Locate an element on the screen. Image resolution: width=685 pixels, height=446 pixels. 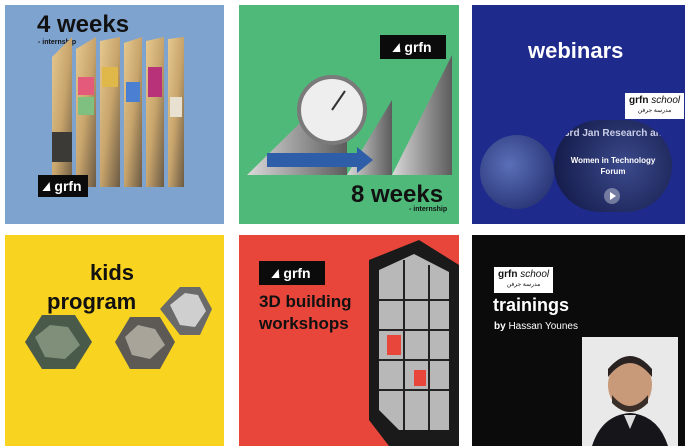
tile-title-line1: 3D building is located at coordinates (305, 301).